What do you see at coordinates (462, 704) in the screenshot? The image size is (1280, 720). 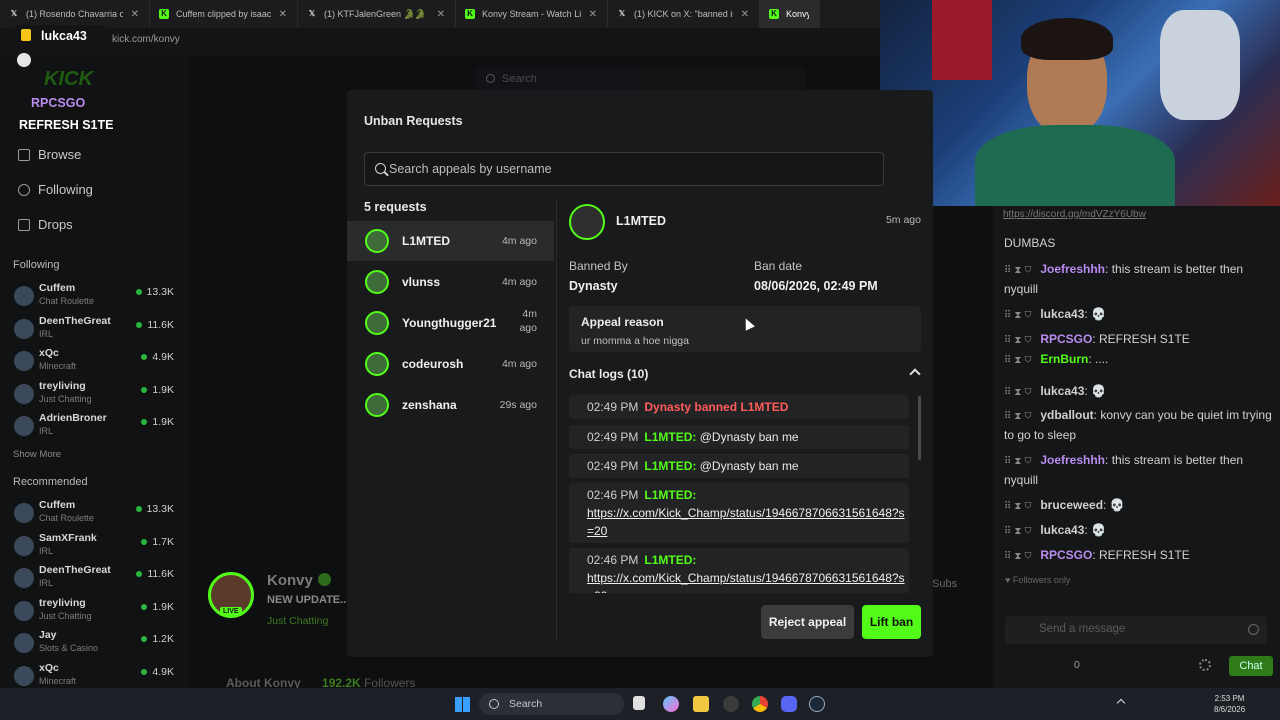 I see `windows-start-icon` at bounding box center [462, 704].